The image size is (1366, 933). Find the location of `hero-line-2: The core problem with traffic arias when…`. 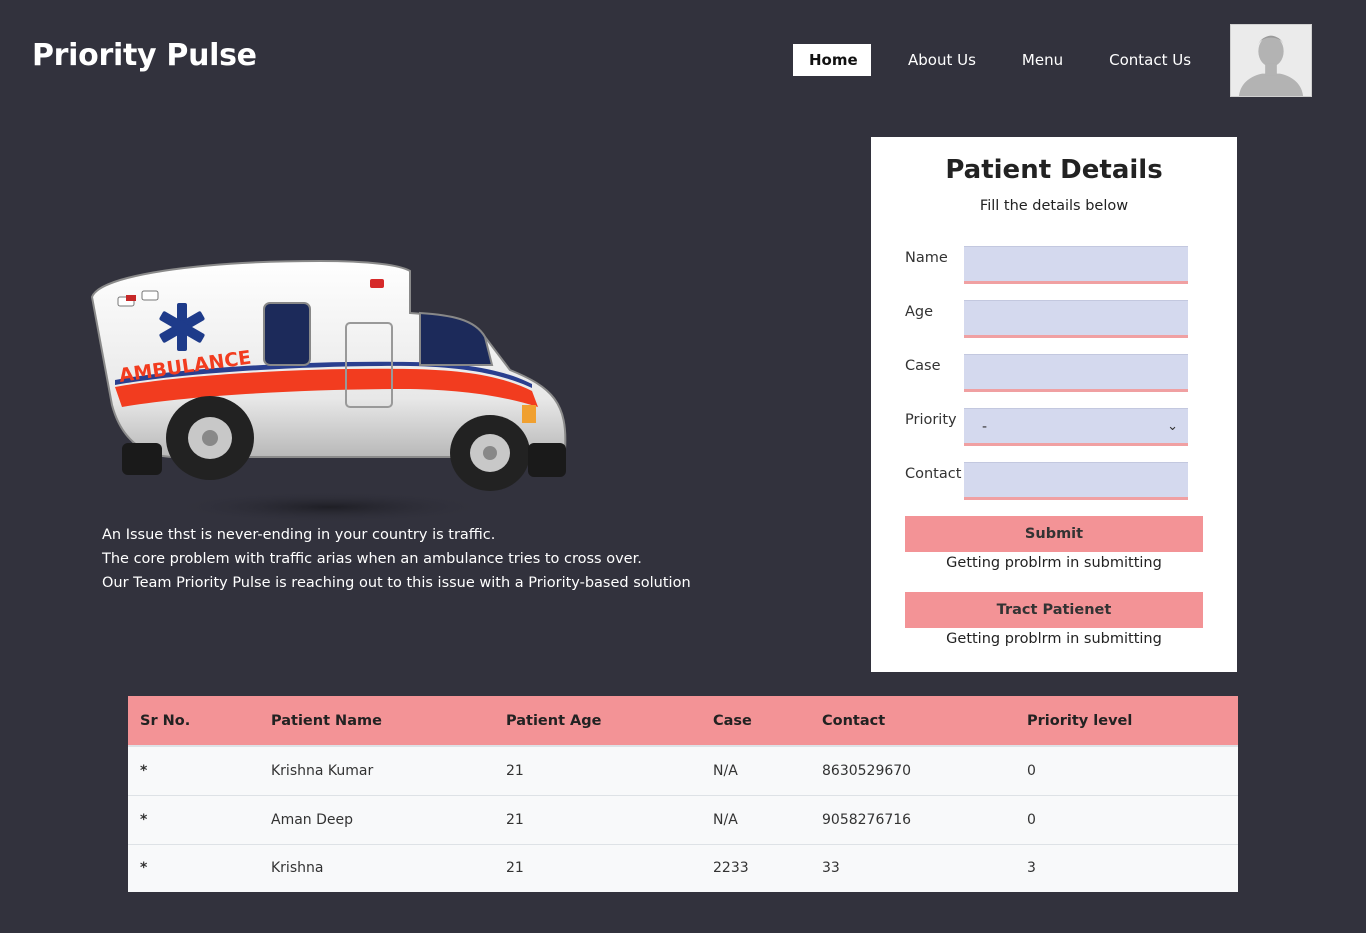

hero-line-2: The core problem with traffic arias when… is located at coordinates (372, 559).